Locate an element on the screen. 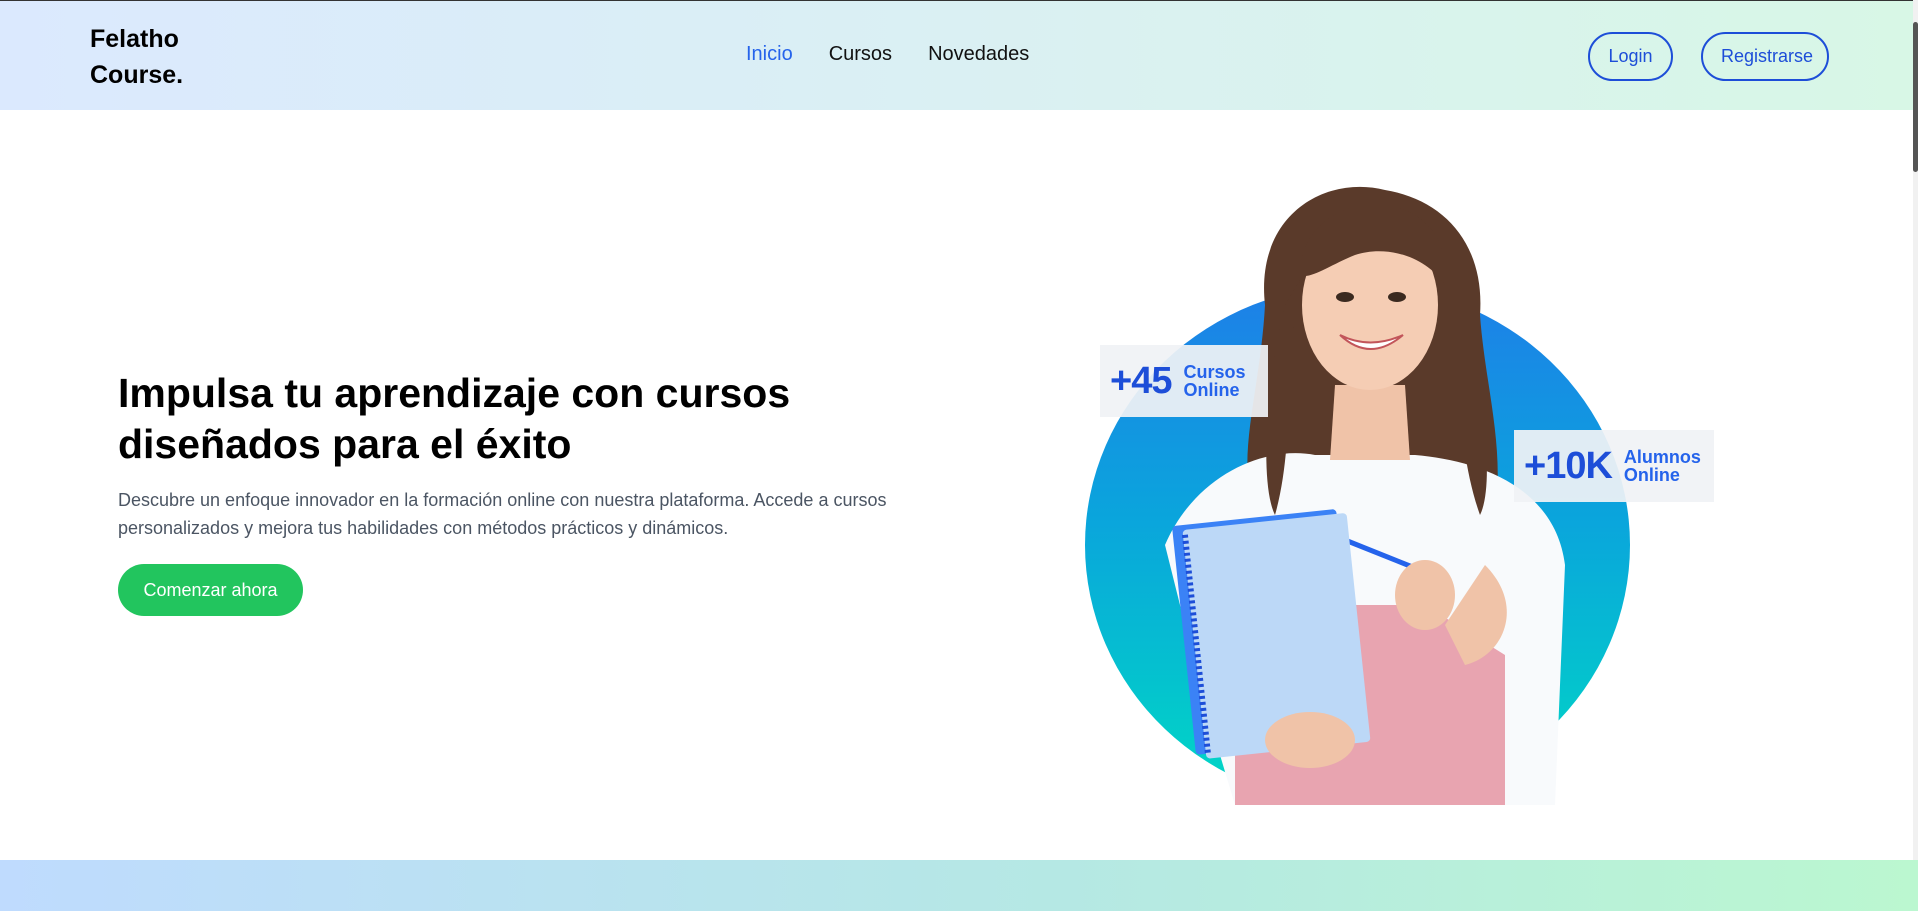  scrollbar is located at coordinates (1915, 455).